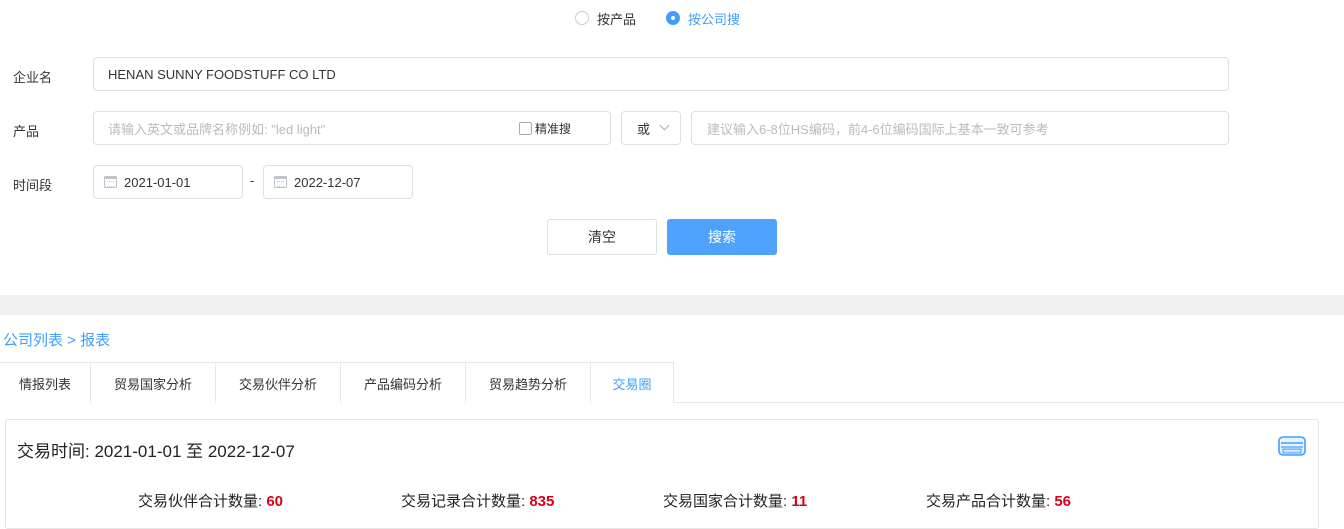 Image resolution: width=1344 pixels, height=529 pixels. Describe the element at coordinates (602, 237) in the screenshot. I see `clear-button: 清空` at that location.